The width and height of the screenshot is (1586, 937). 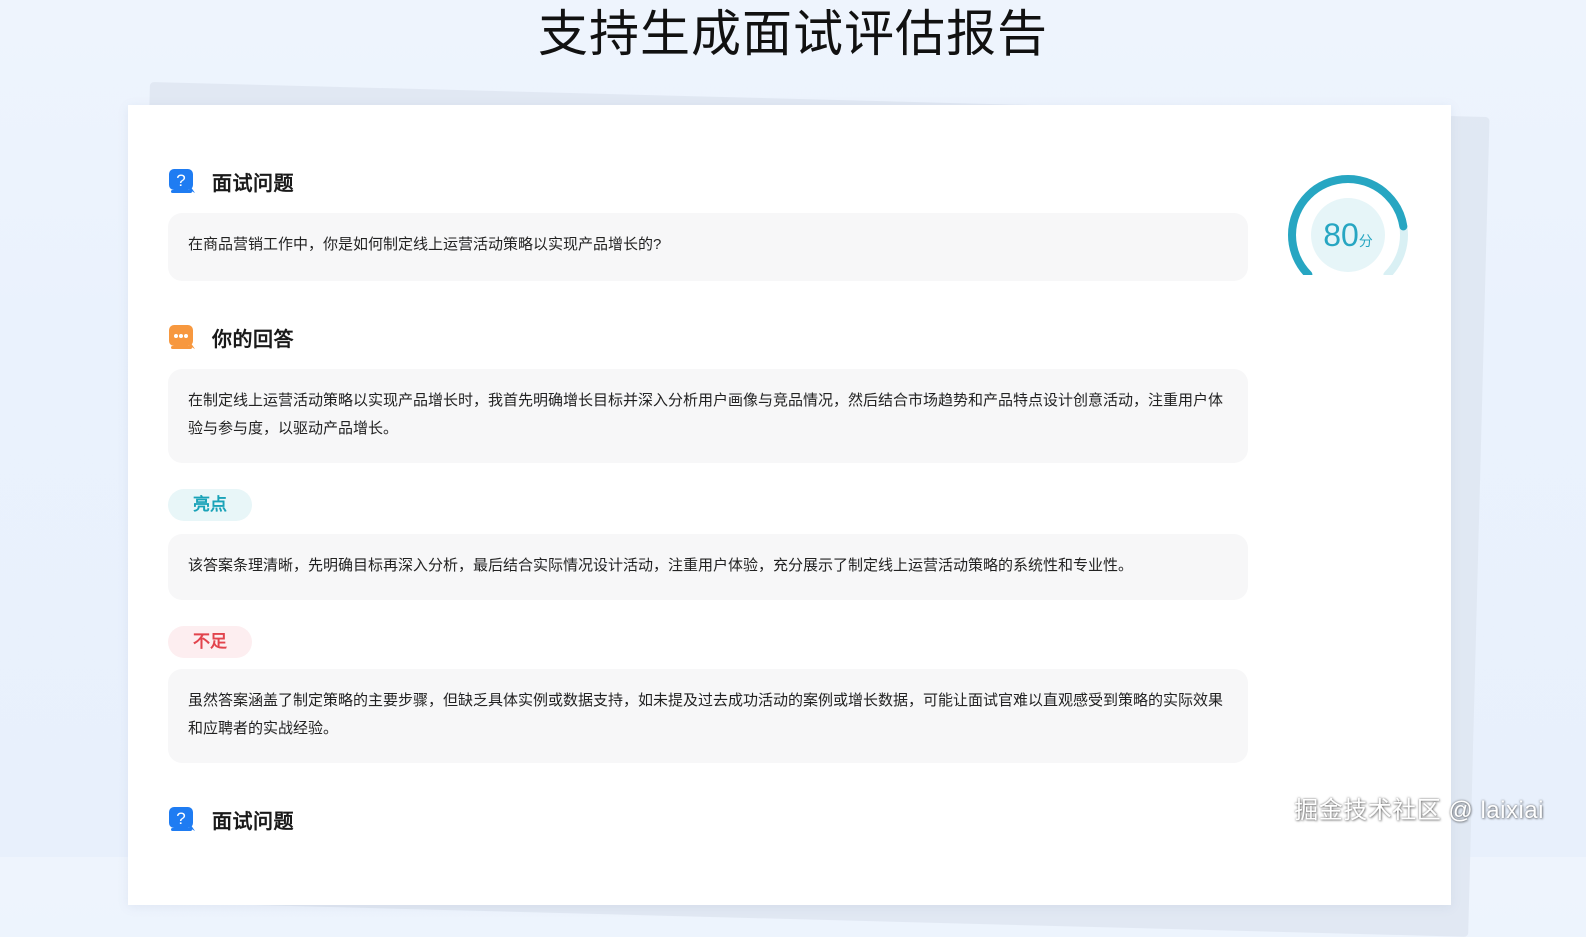 What do you see at coordinates (1419, 810) in the screenshot?
I see `watermark: 掘金技术社区 @ laixiai` at bounding box center [1419, 810].